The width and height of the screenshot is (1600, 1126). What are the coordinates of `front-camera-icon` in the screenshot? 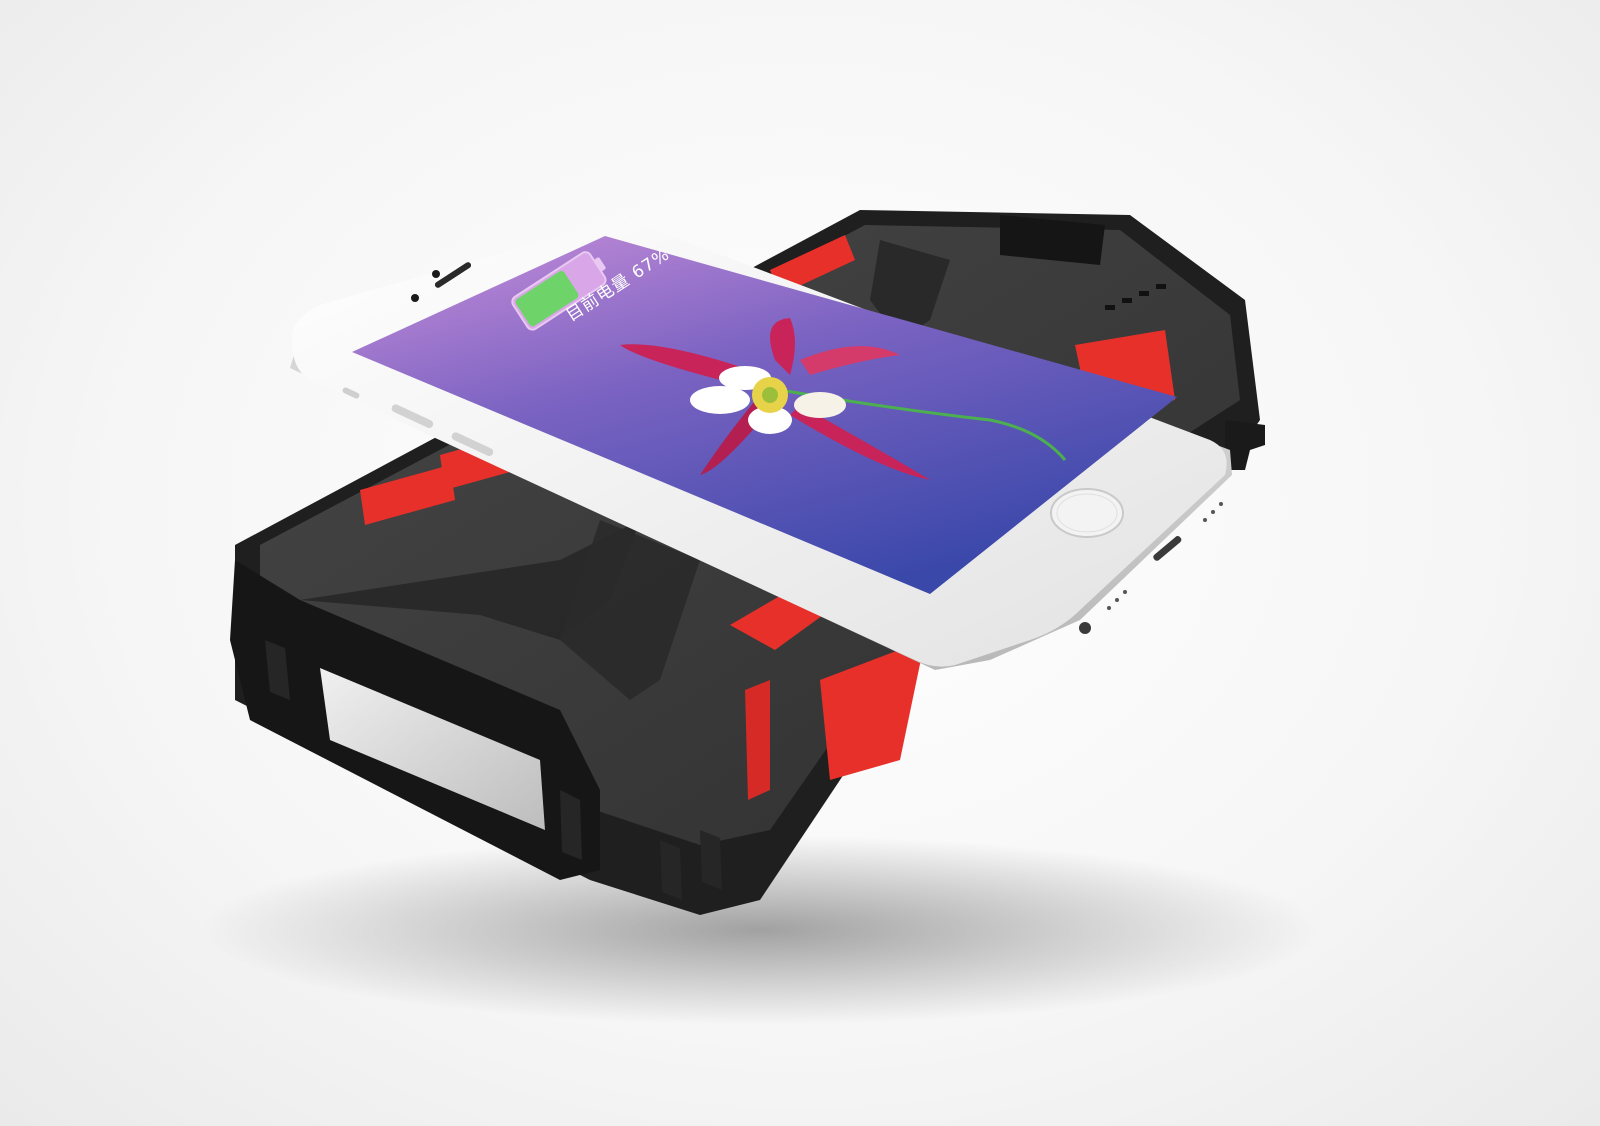 It's located at (436, 274).